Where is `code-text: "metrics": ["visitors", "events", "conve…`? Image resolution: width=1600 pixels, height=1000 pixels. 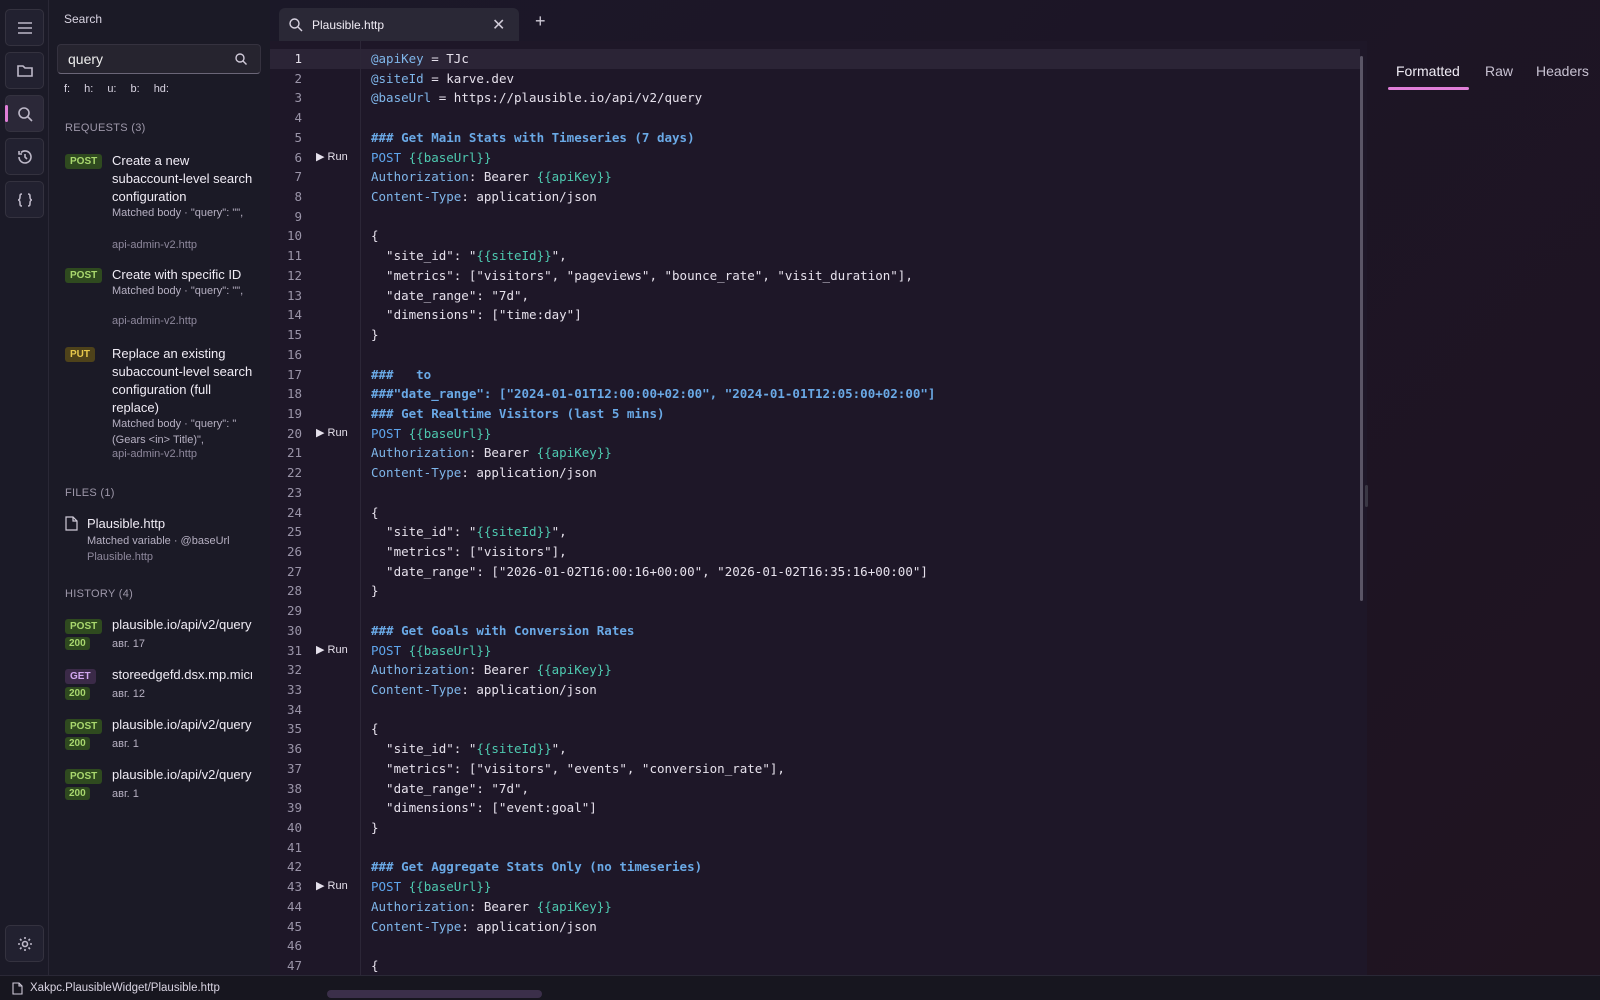 code-text: "metrics": ["visitors", "events", "conve… is located at coordinates (578, 768).